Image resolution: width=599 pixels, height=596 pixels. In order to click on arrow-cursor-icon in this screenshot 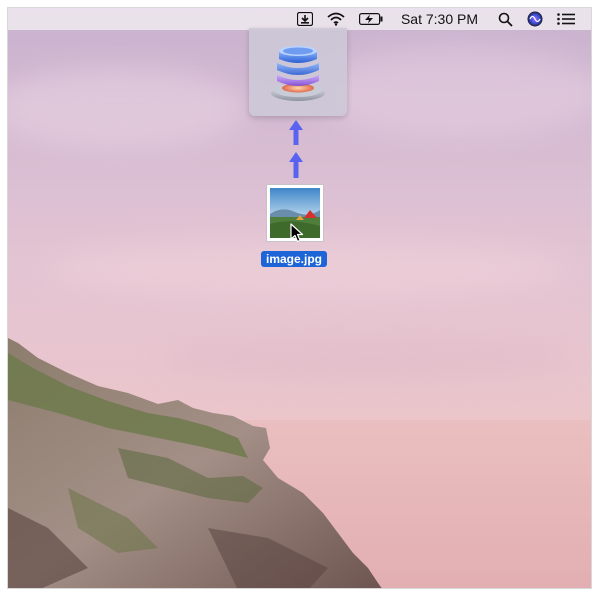, I will do `click(297, 233)`.